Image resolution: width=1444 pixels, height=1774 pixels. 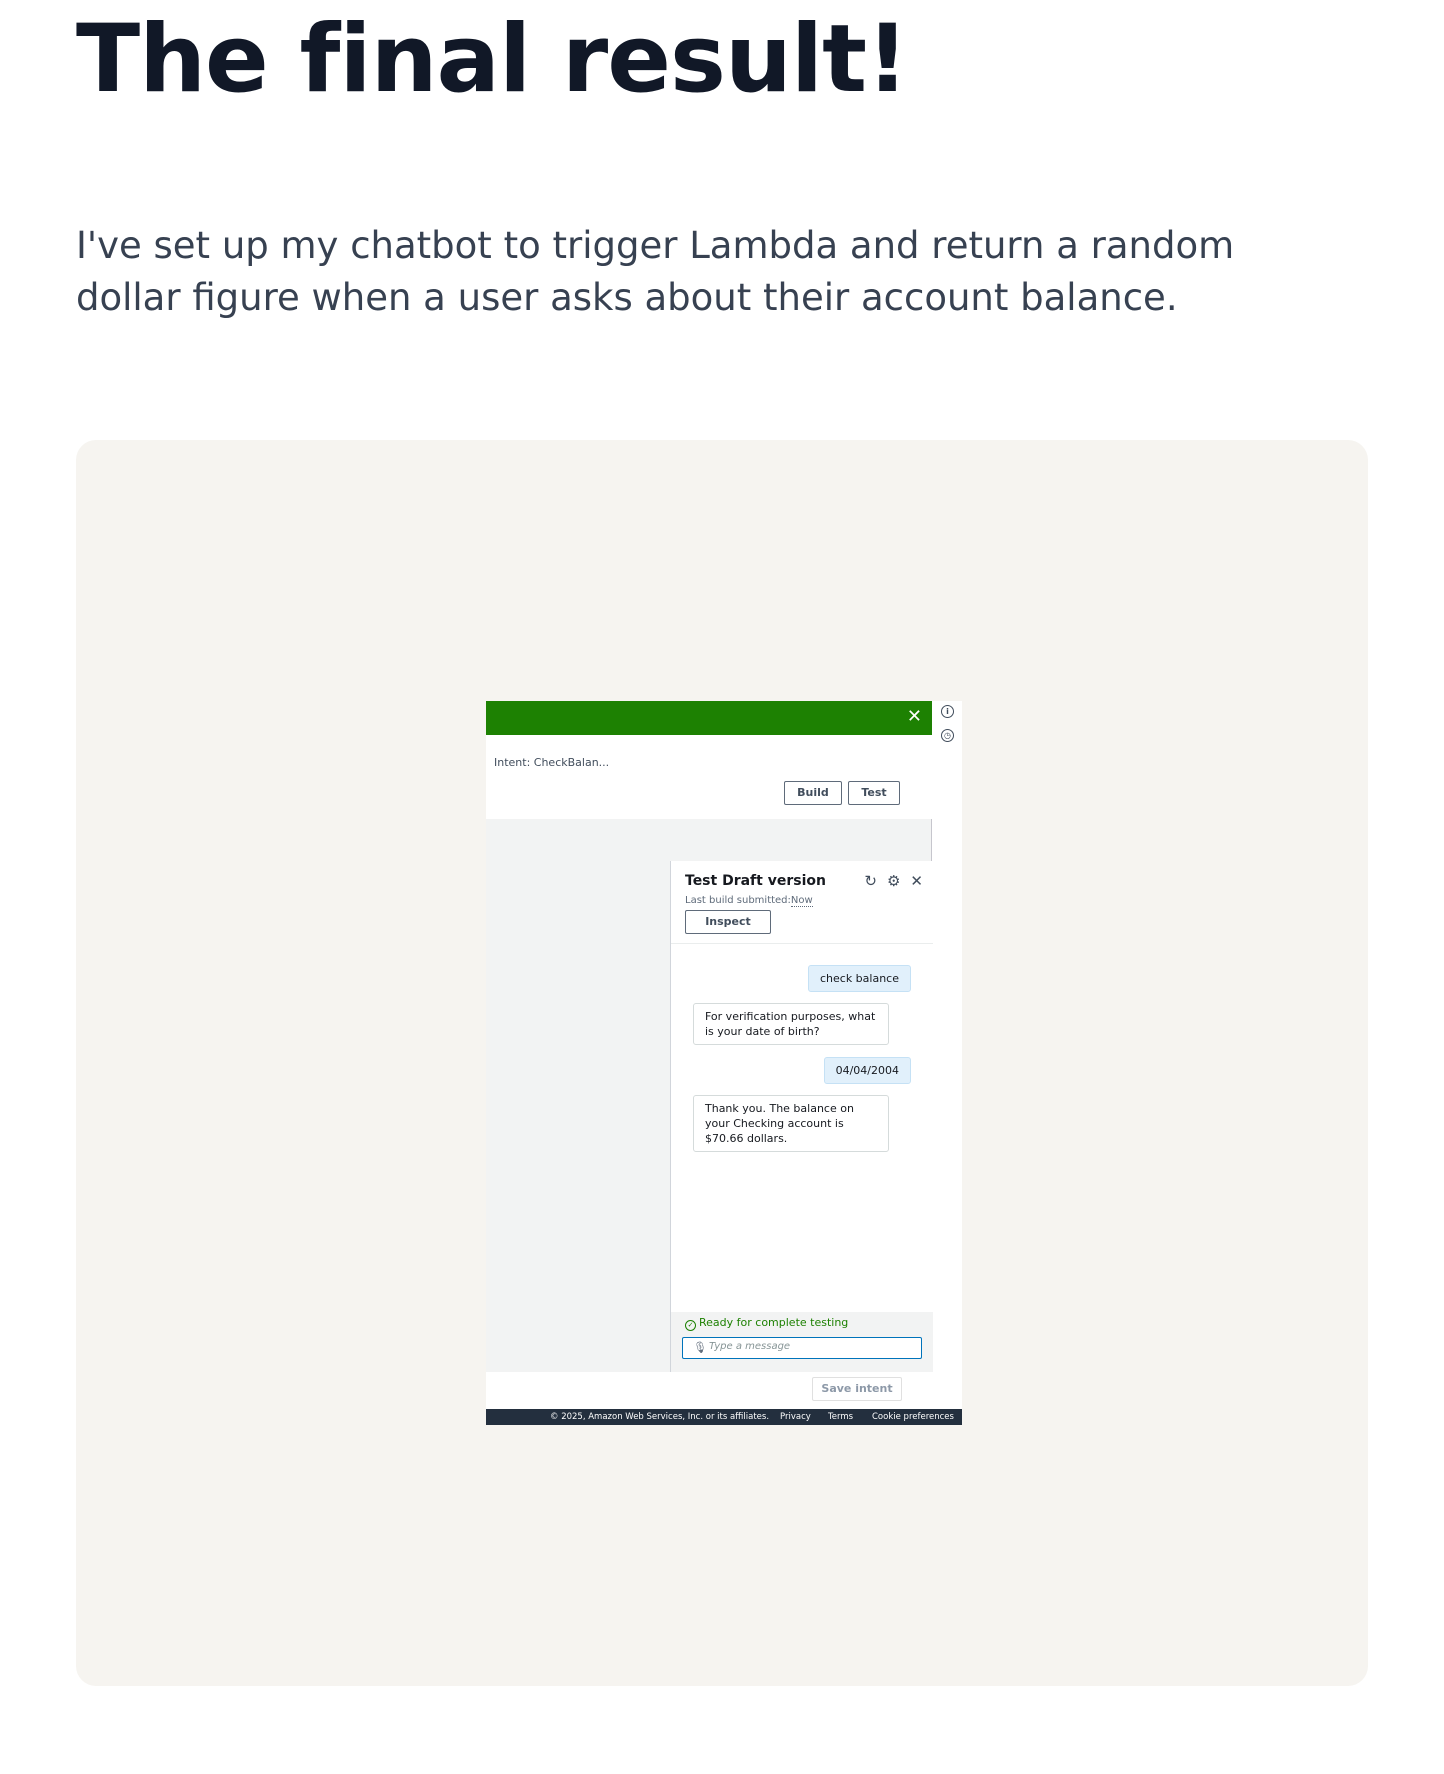 I want to click on test-button: Test, so click(x=874, y=793).